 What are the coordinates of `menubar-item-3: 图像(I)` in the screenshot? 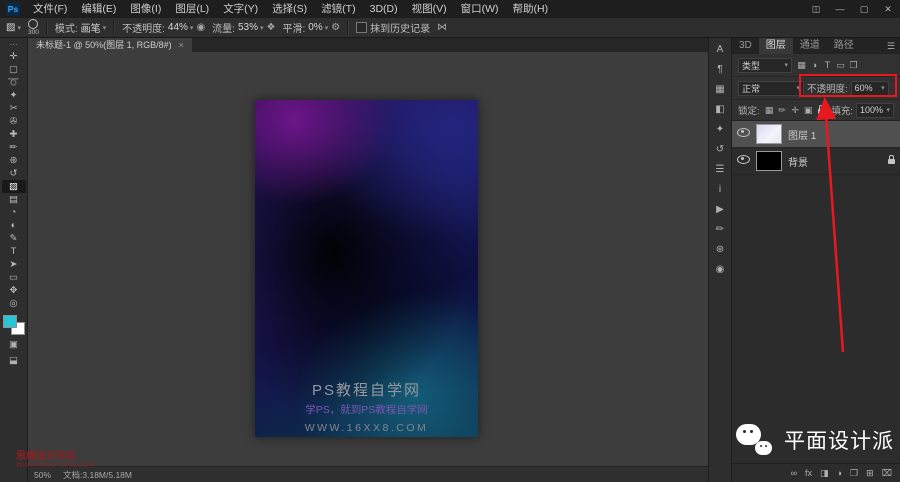 It's located at (145, 9).